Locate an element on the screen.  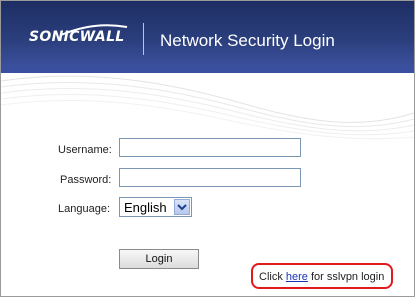
sslvpn-suffix: for sslvpn login is located at coordinates (346, 277).